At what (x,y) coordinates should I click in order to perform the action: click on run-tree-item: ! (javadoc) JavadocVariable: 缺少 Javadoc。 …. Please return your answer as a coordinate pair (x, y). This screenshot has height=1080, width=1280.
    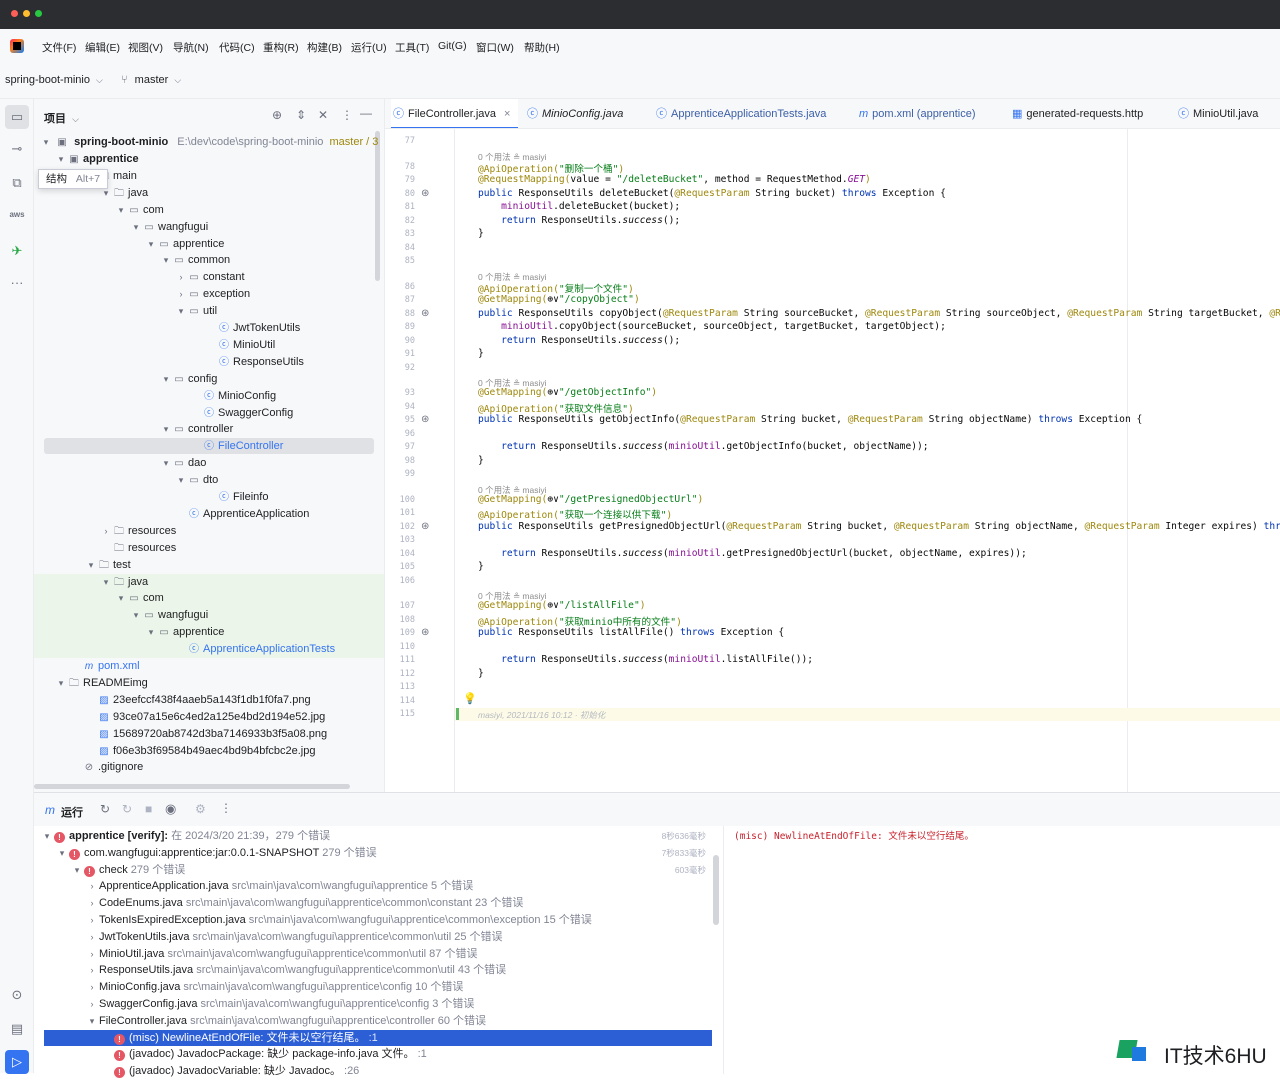
    Looking at the image, I should click on (229, 1071).